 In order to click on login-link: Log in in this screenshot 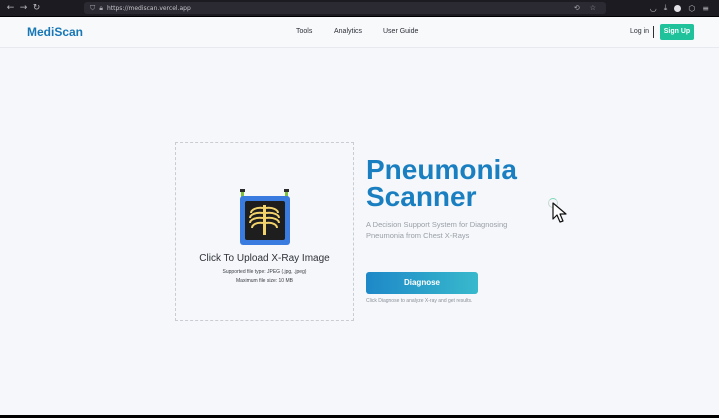, I will do `click(639, 31)`.